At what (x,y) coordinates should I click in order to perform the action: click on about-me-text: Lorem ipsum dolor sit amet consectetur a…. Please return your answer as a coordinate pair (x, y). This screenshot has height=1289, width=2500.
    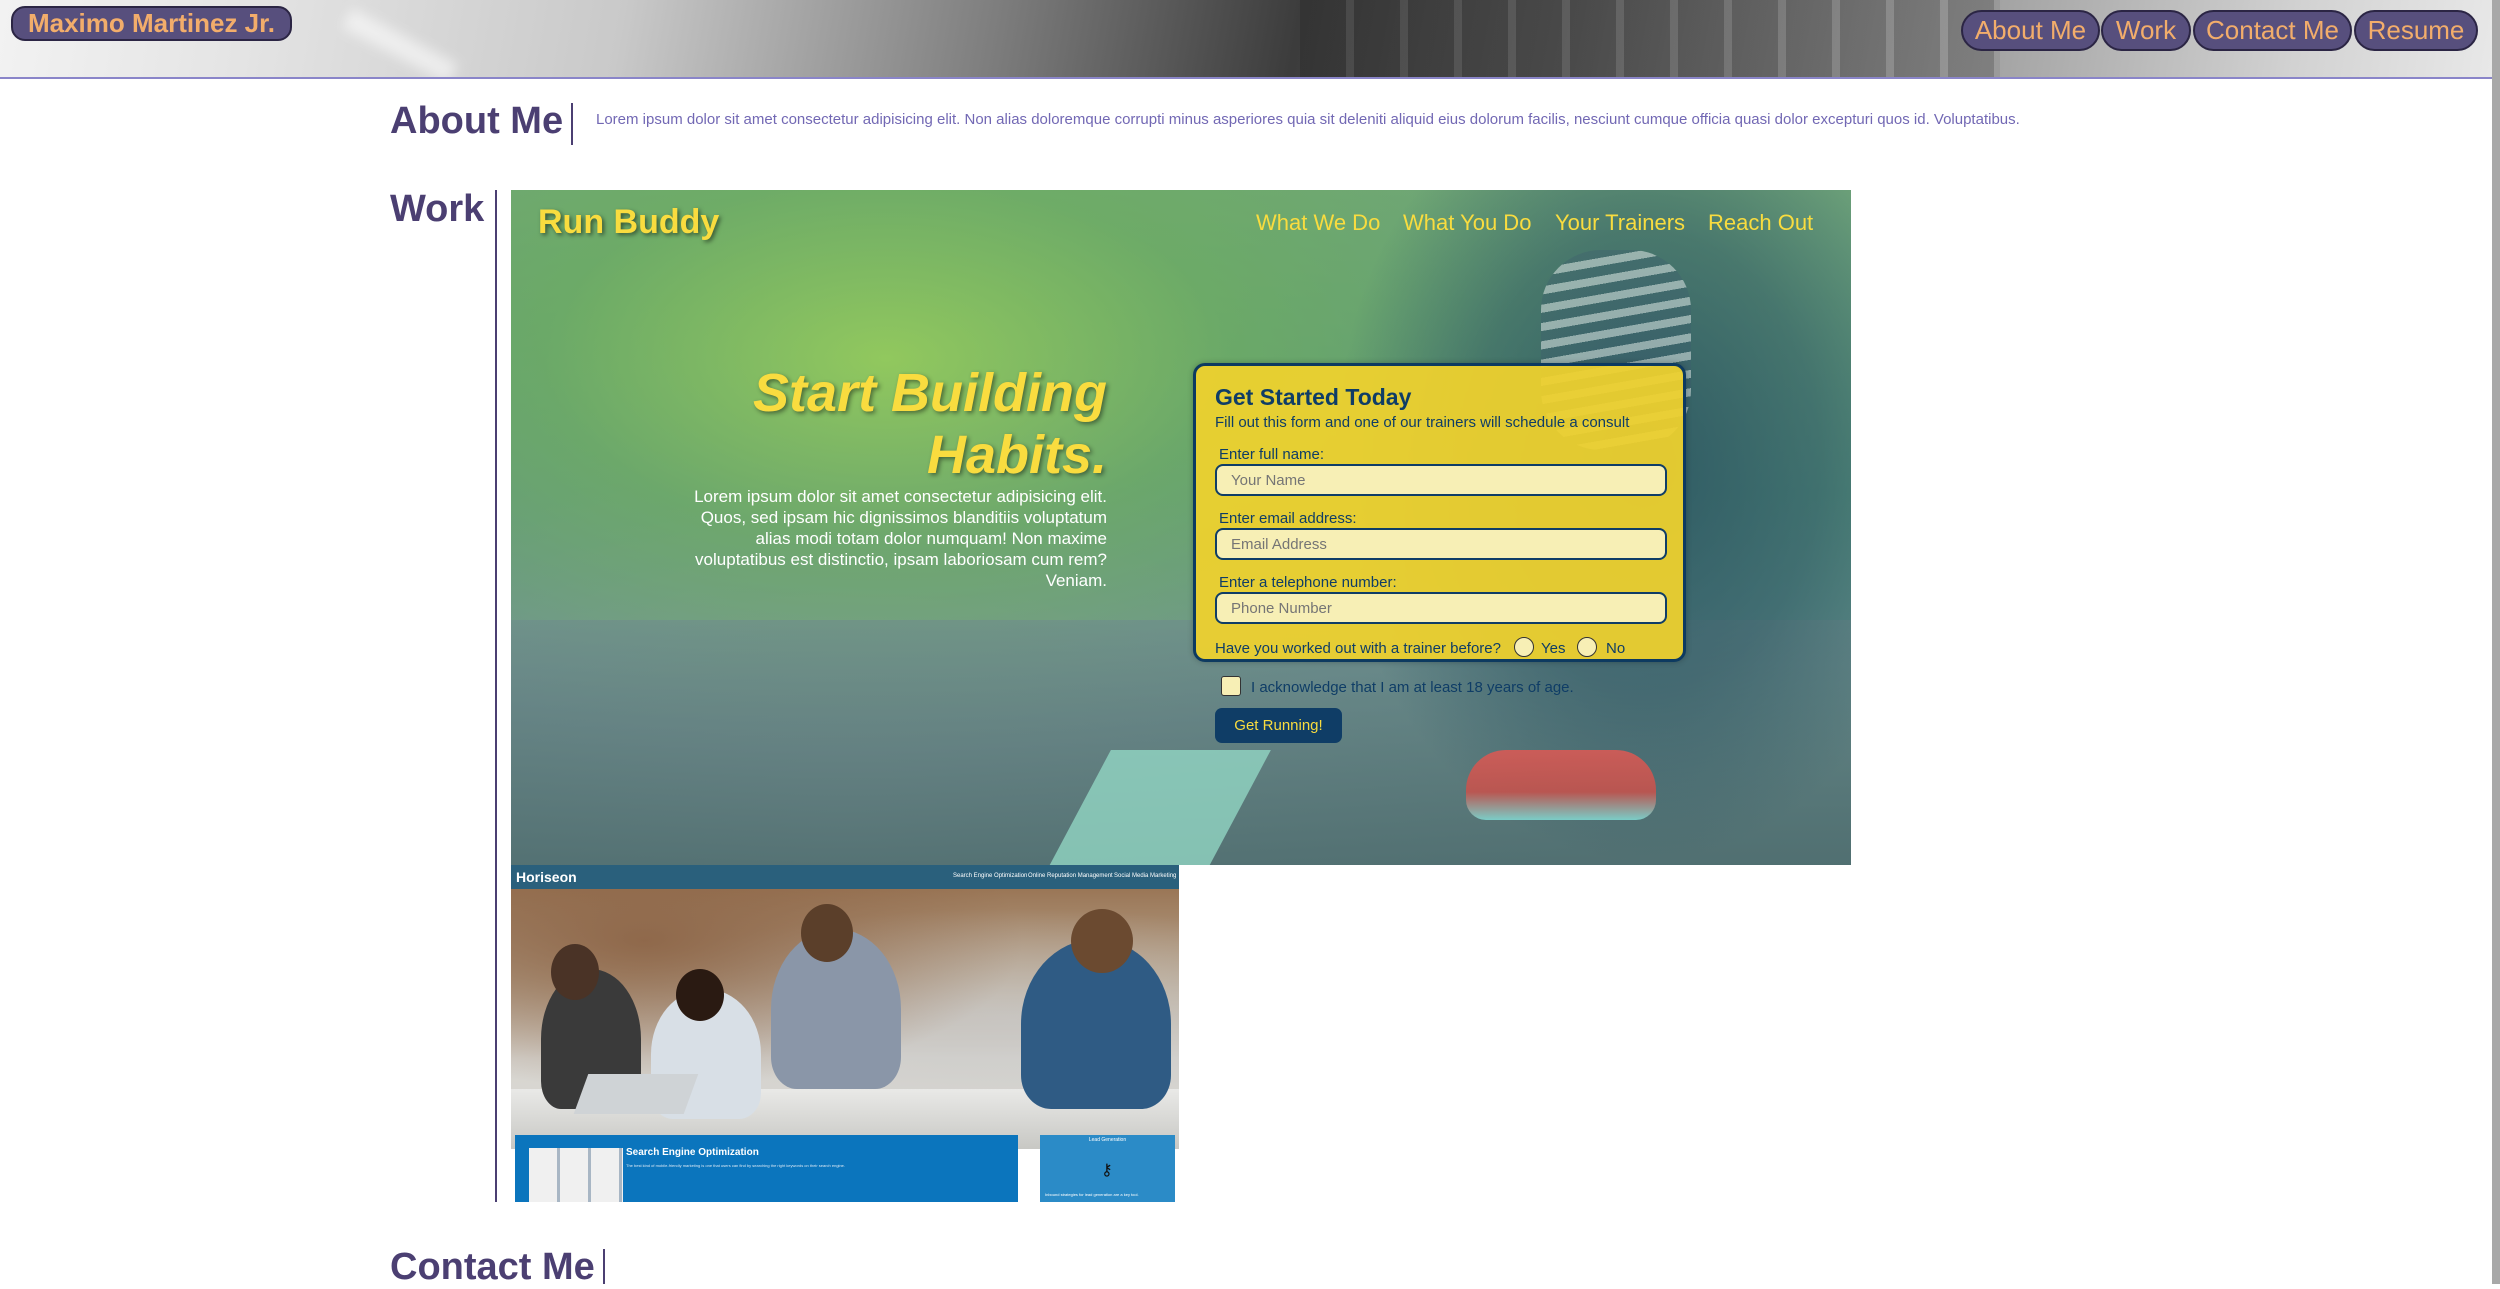
    Looking at the image, I should click on (1308, 119).